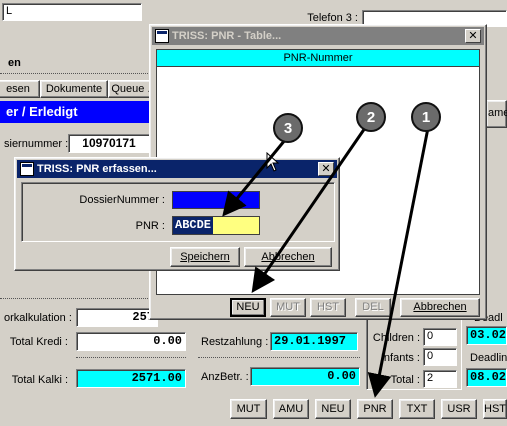 This screenshot has height=426, width=507. I want to click on callout-3-number: 3, so click(288, 128).